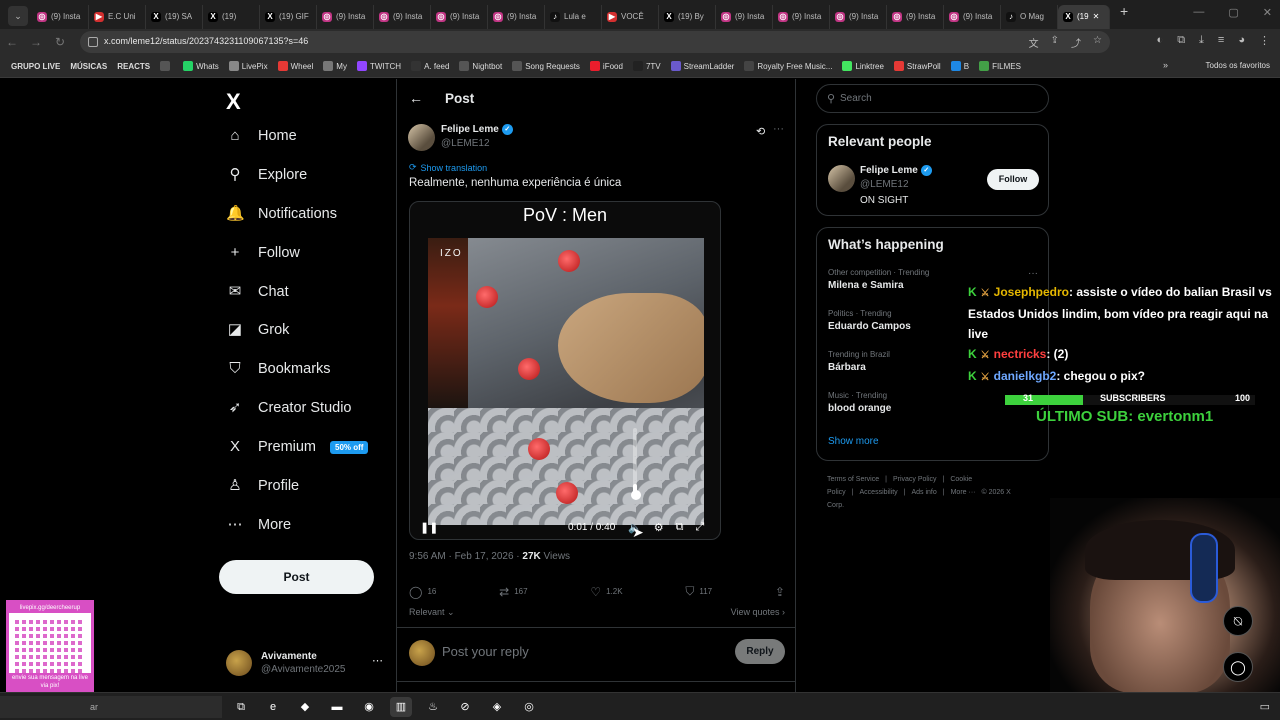 This screenshot has width=1280, height=720. I want to click on new-tab-button: +, so click(1124, 16).